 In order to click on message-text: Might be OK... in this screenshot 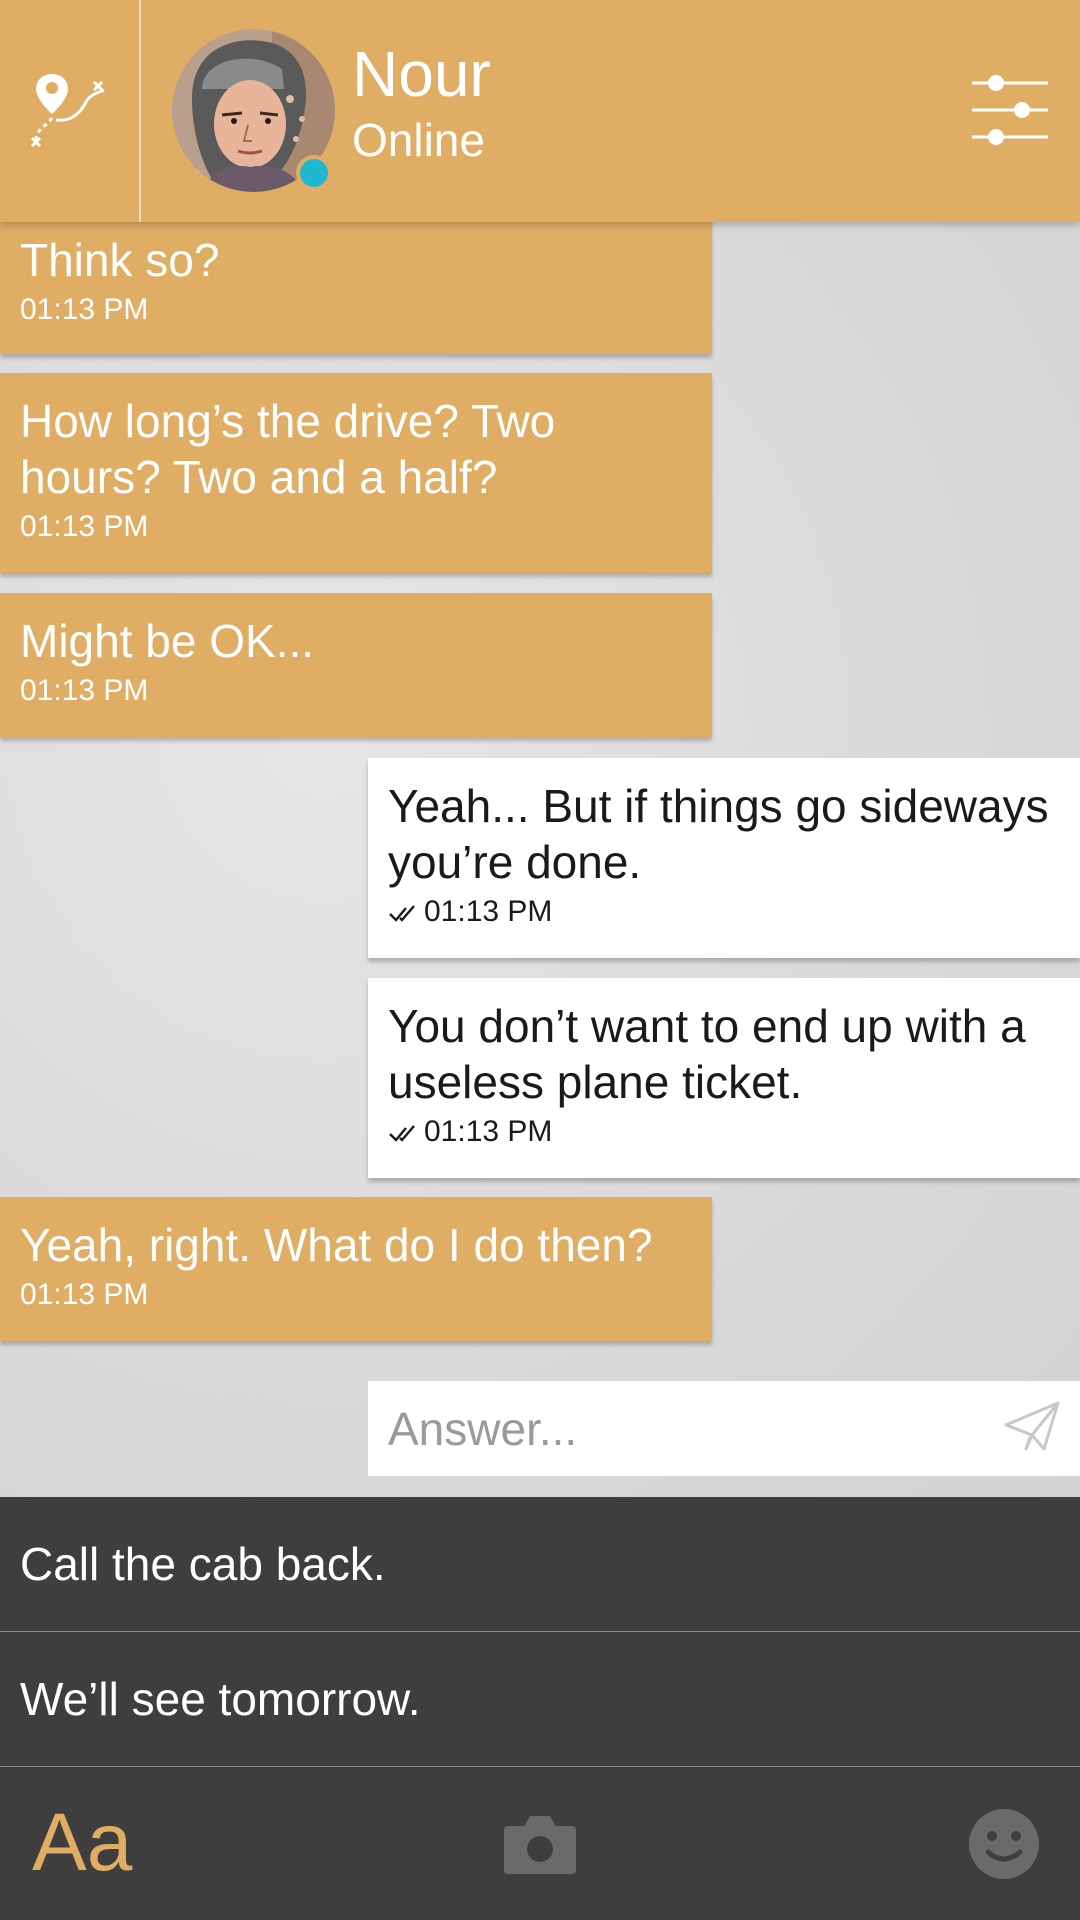, I will do `click(167, 641)`.